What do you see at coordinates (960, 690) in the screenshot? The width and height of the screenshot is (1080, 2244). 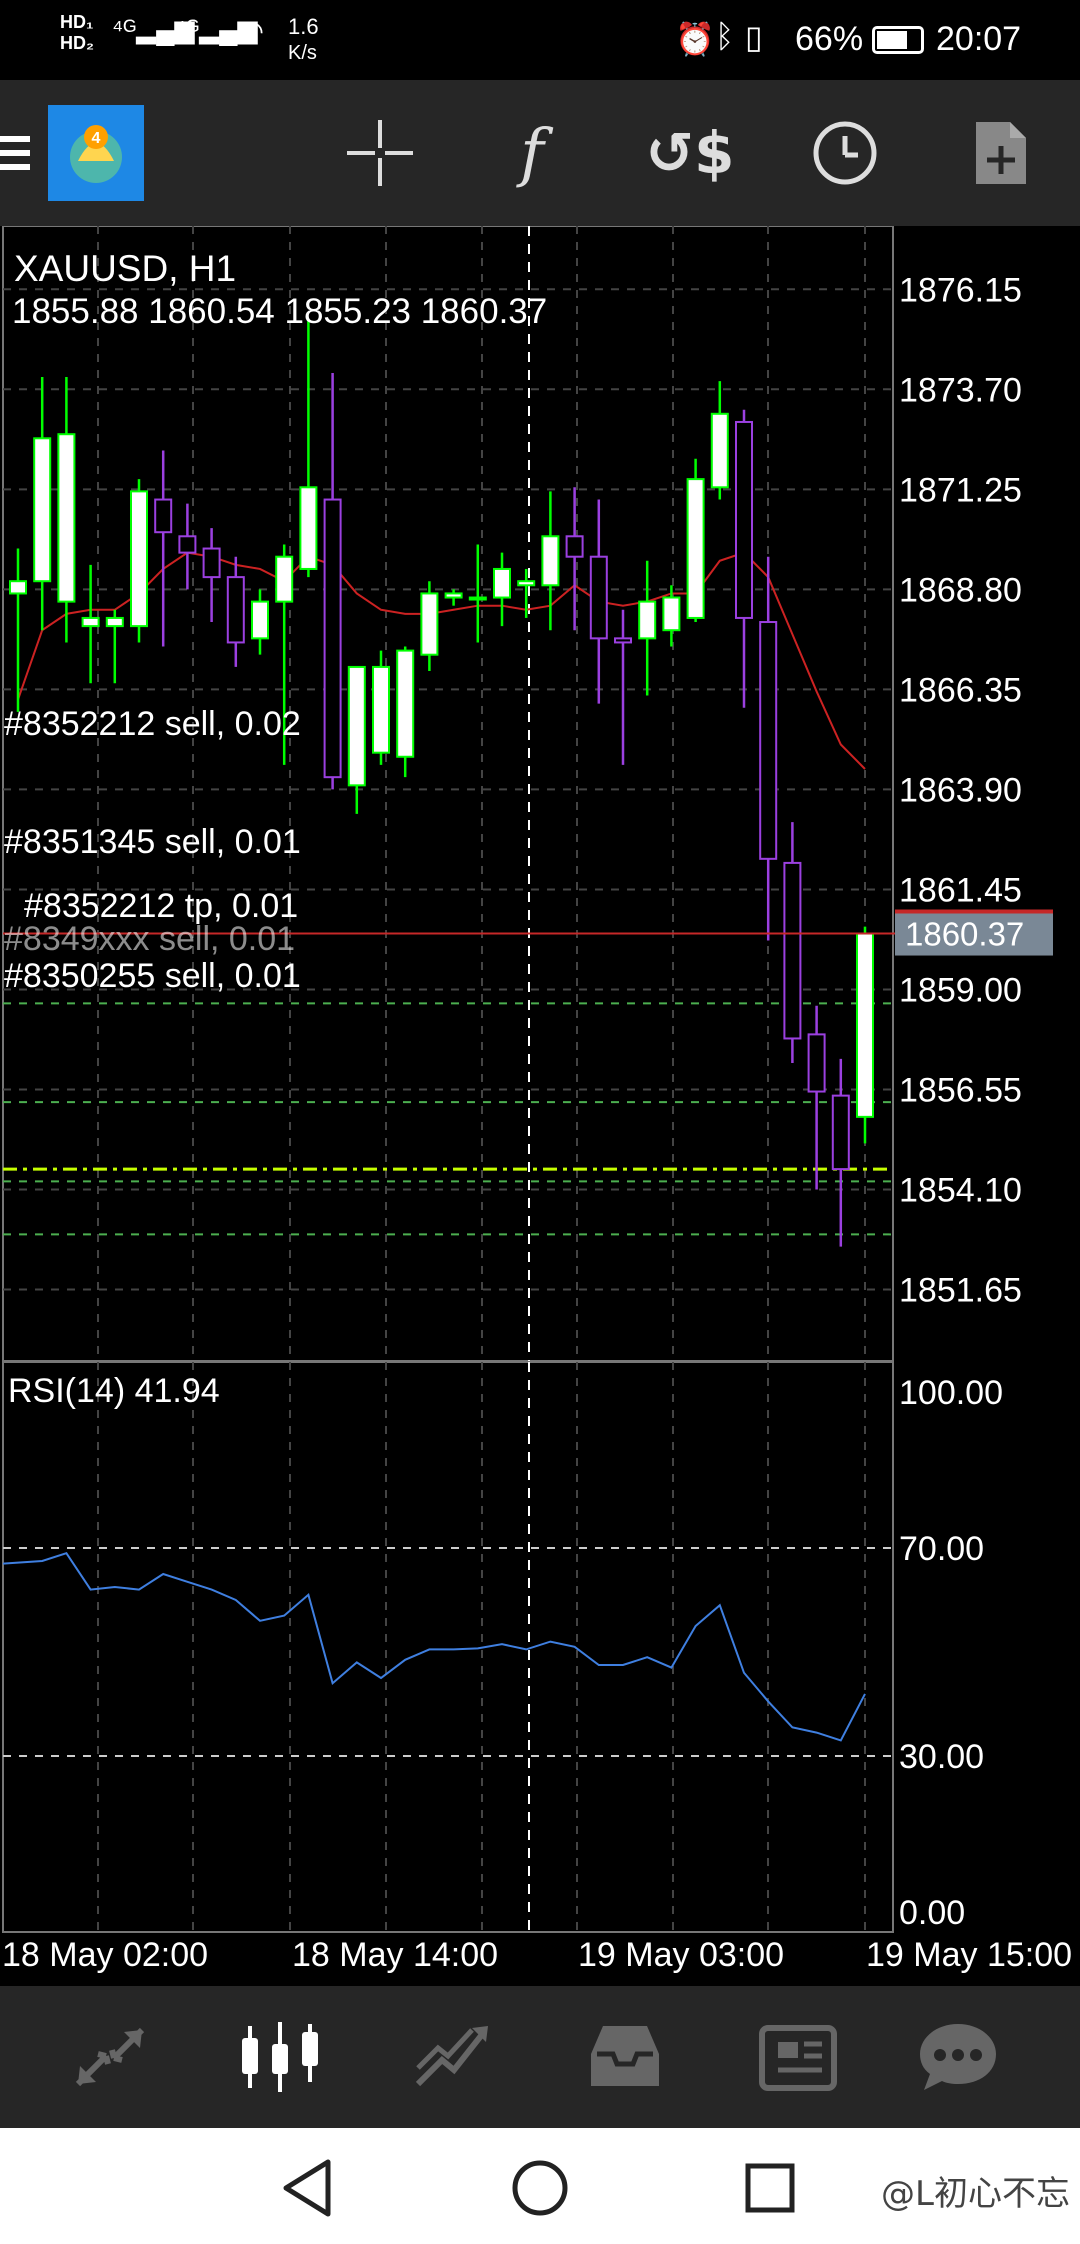 I see `price-tick-label: 1866.35` at bounding box center [960, 690].